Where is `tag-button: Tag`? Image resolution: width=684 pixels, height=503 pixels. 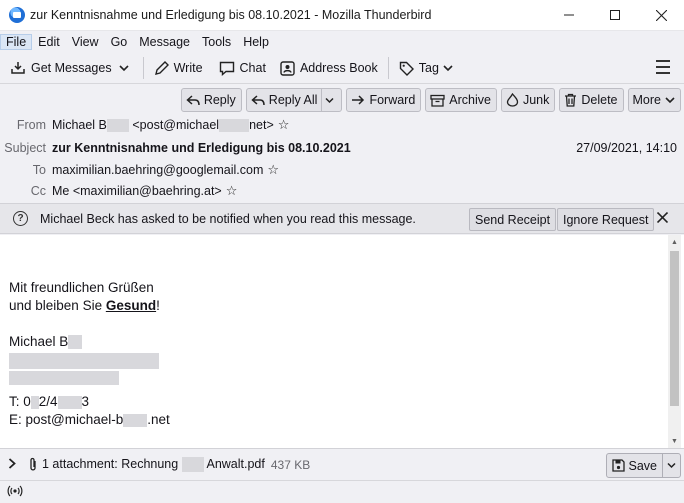
tag-button: Tag is located at coordinates (426, 68).